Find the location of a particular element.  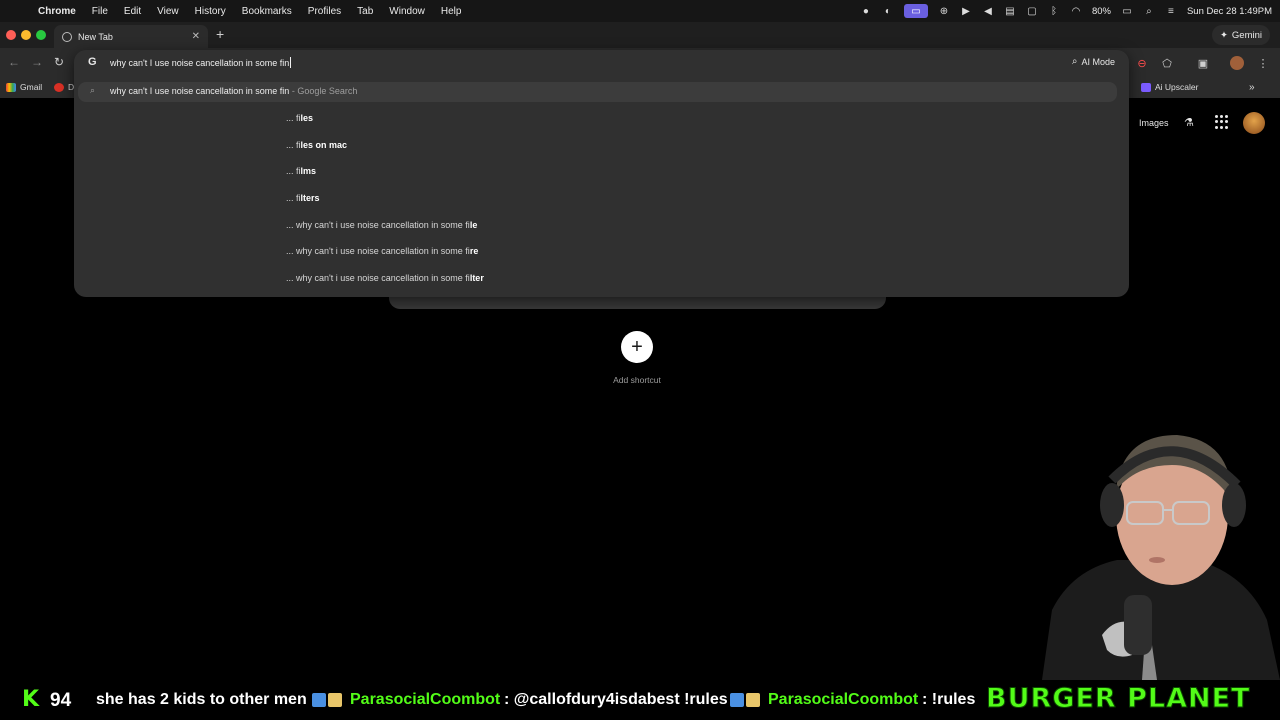

bookmark-gmail: Gmail is located at coordinates (24, 87).